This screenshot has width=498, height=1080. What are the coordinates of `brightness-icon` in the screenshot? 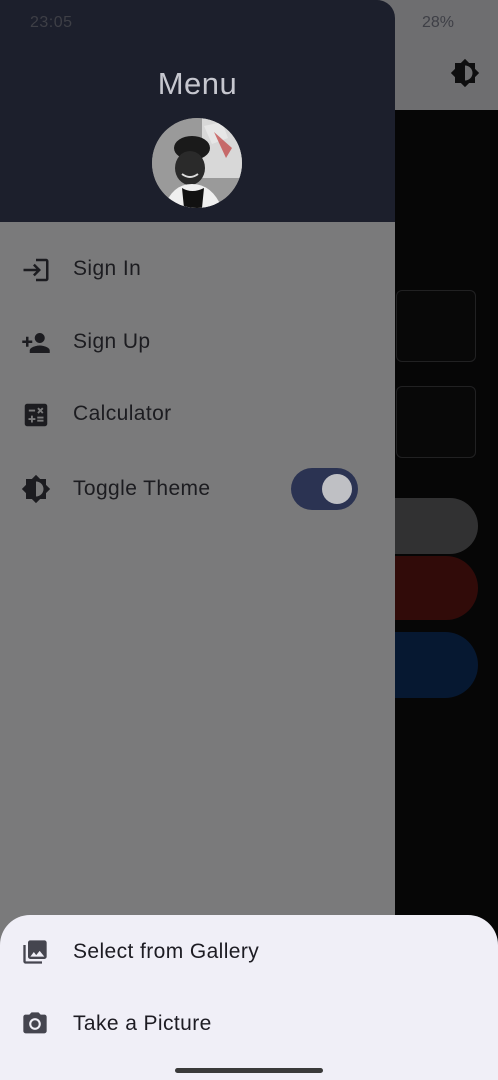 It's located at (36, 489).